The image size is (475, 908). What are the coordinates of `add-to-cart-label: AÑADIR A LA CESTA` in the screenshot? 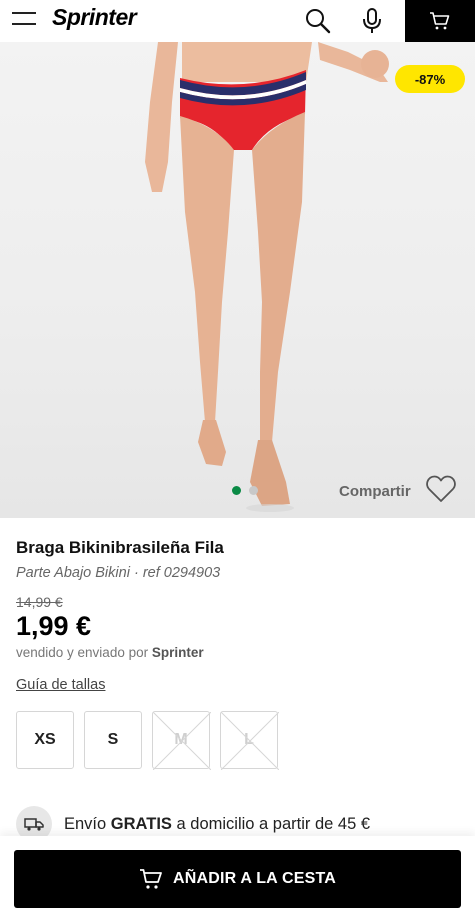 It's located at (254, 878).